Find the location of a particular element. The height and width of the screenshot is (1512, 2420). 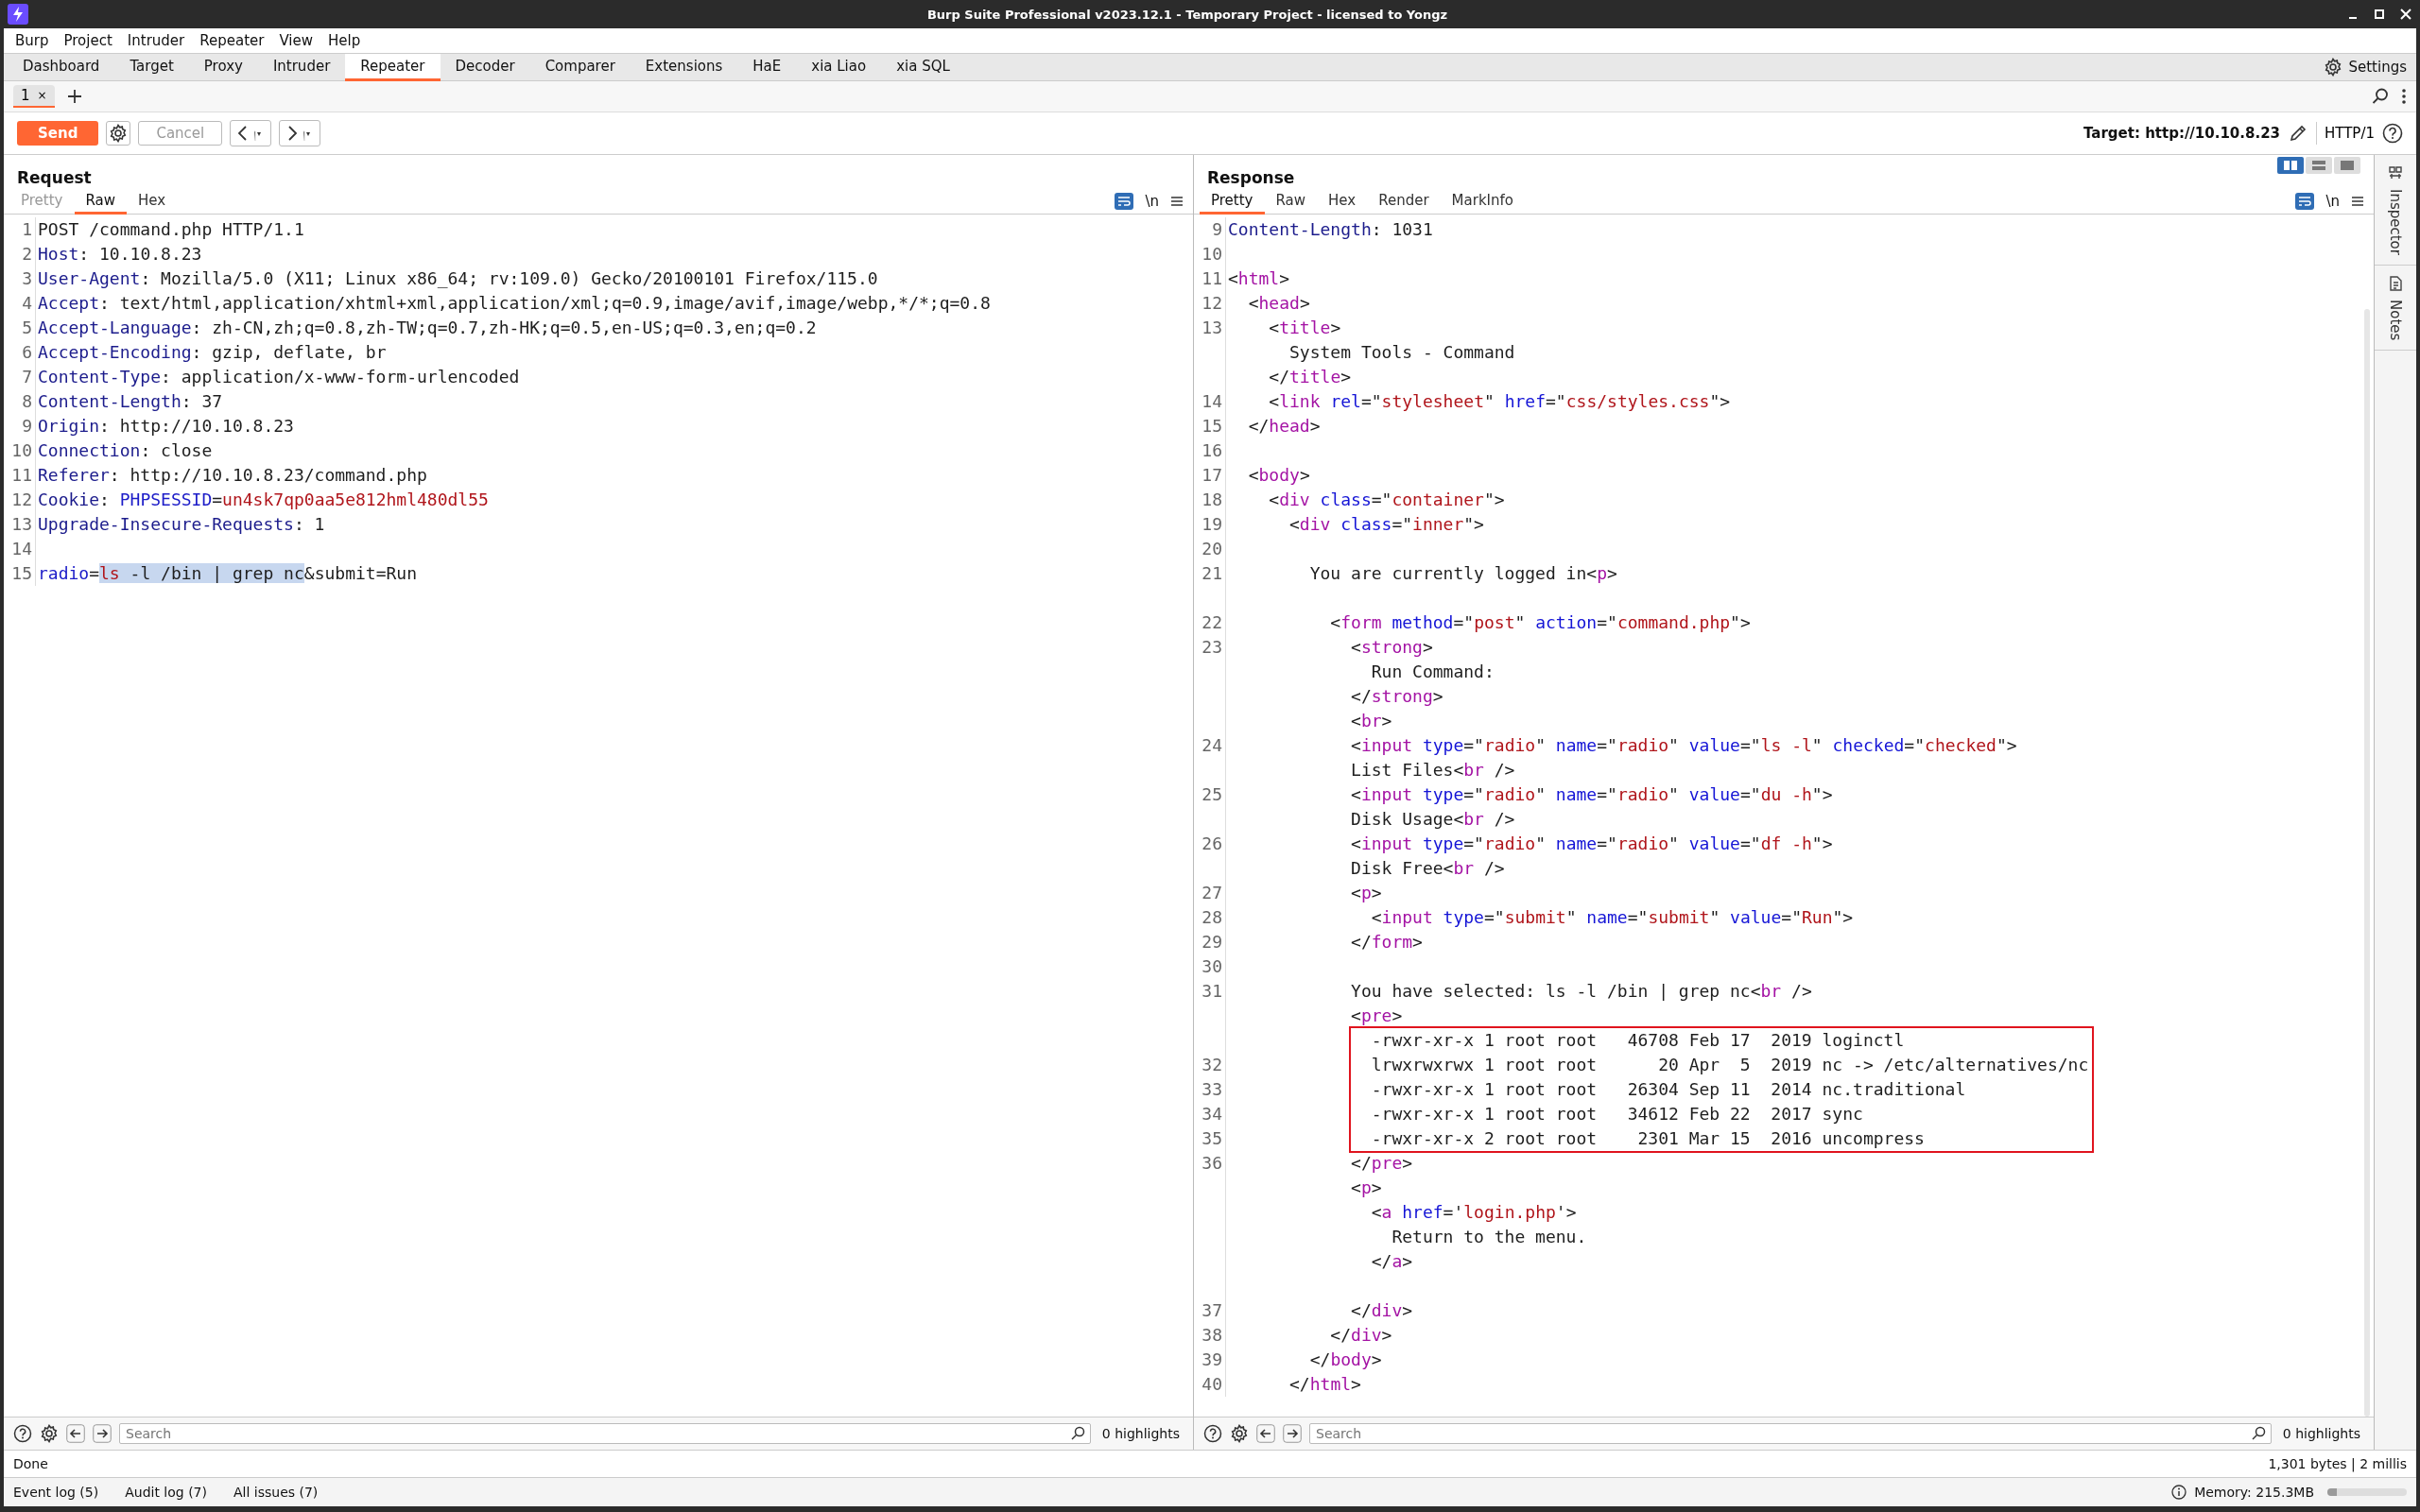

footer-tab: Audit log (7) is located at coordinates (166, 1492).